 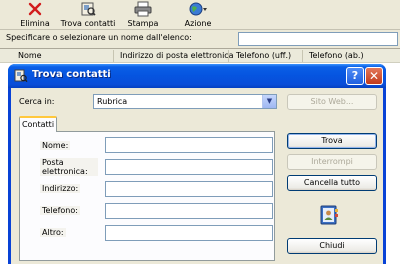 What do you see at coordinates (332, 141) in the screenshot?
I see `find-button: Trova` at bounding box center [332, 141].